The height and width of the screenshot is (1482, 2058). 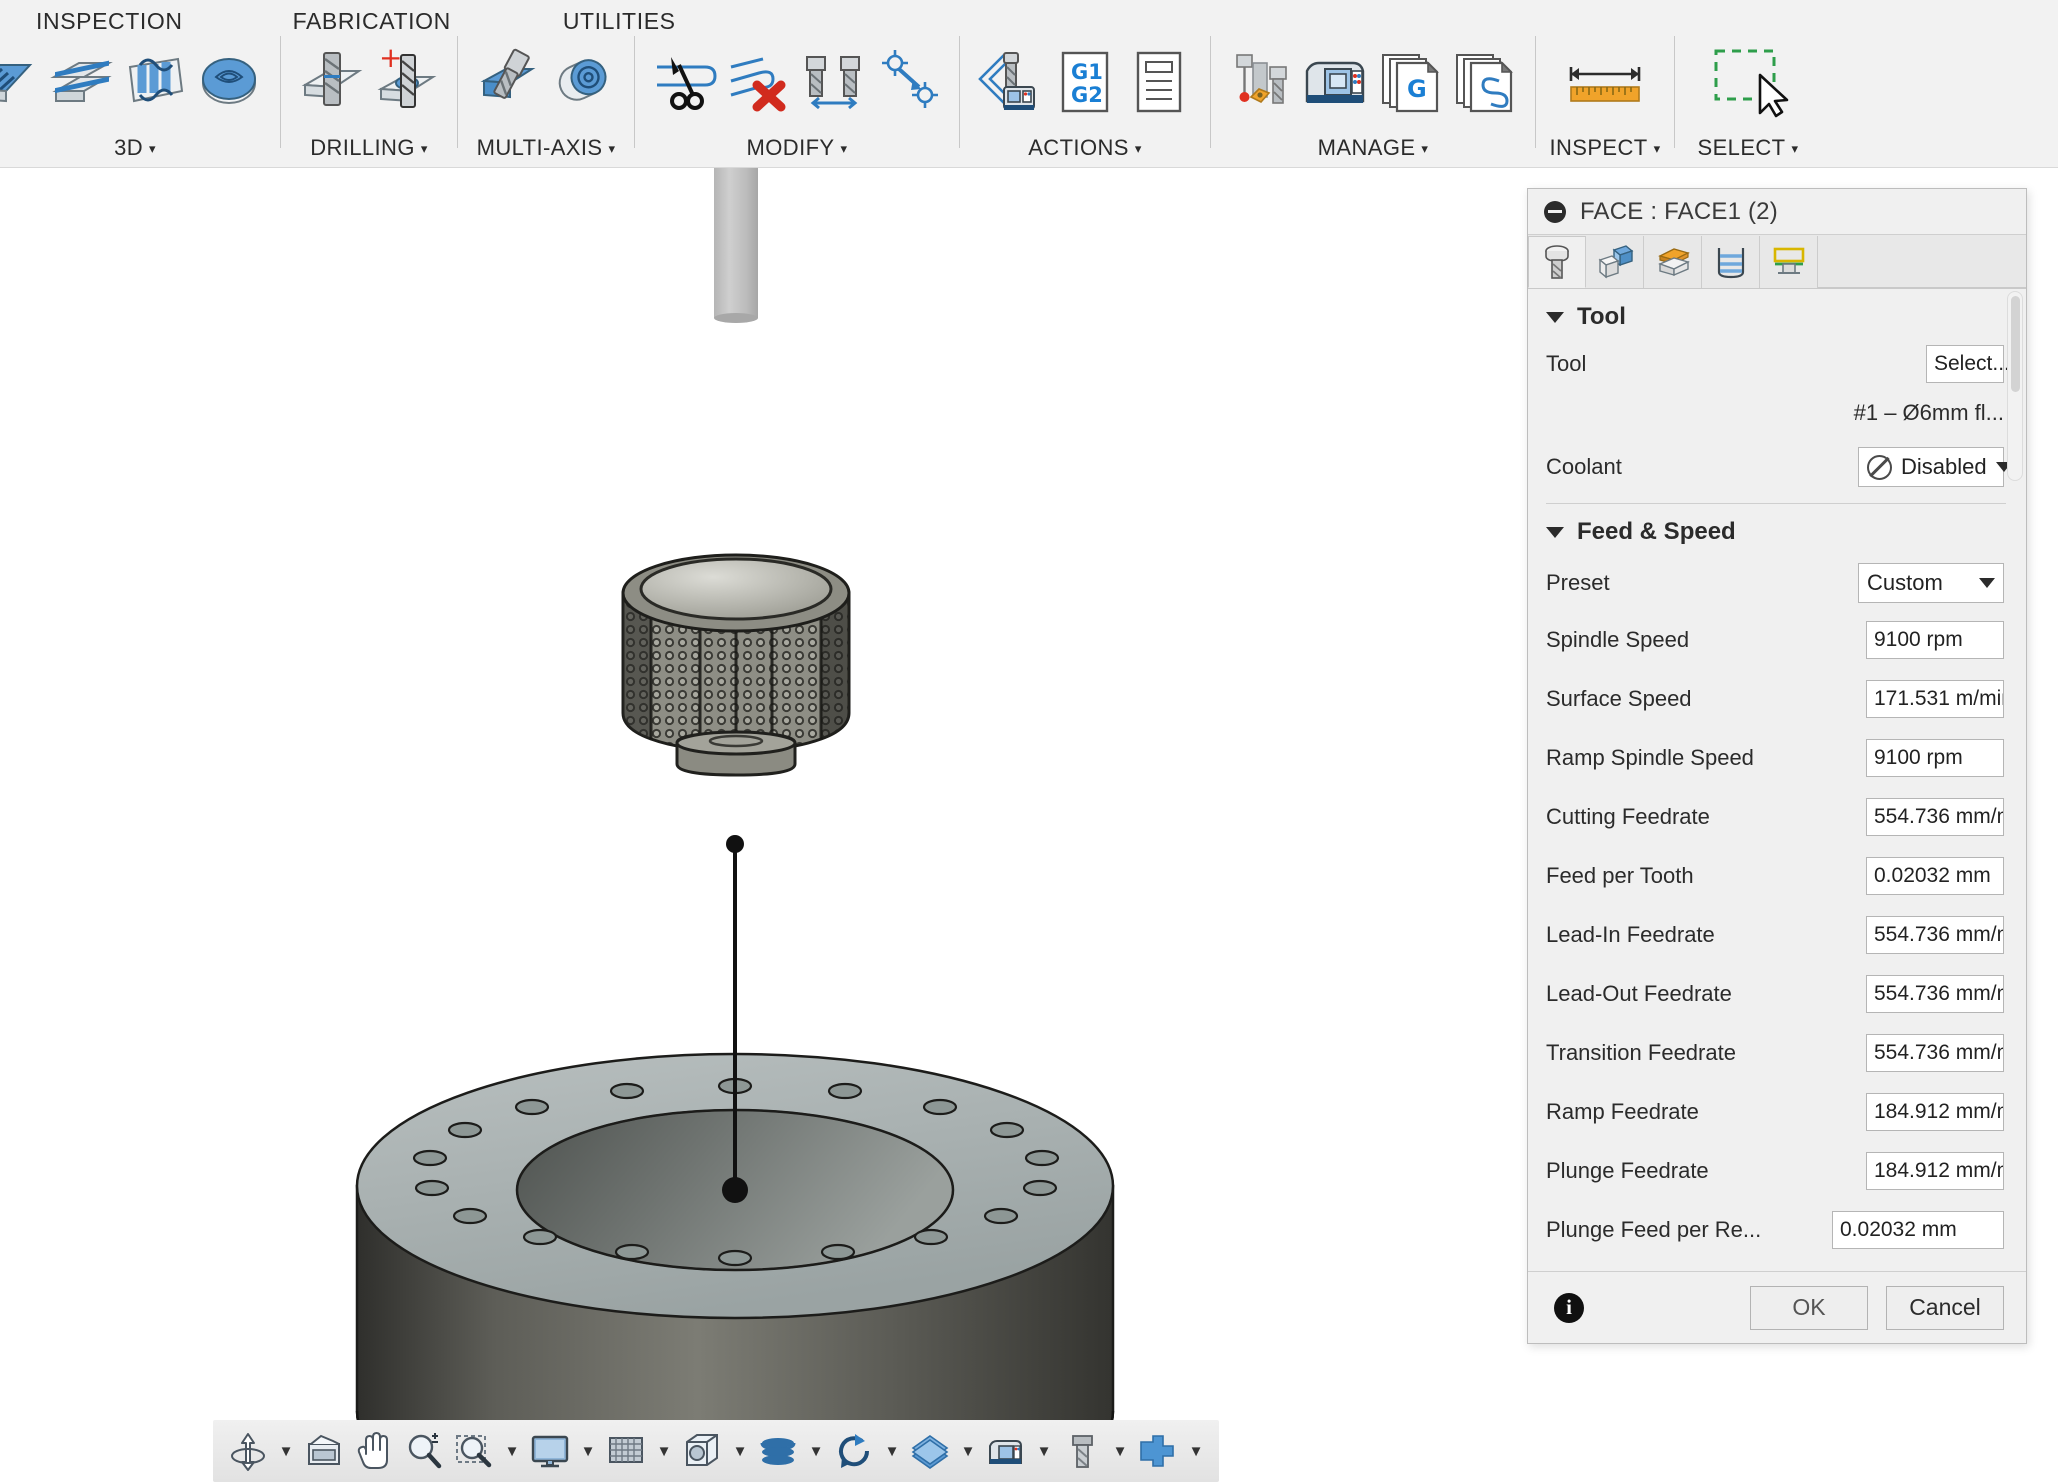 What do you see at coordinates (1673, 262) in the screenshot?
I see `tab-heights` at bounding box center [1673, 262].